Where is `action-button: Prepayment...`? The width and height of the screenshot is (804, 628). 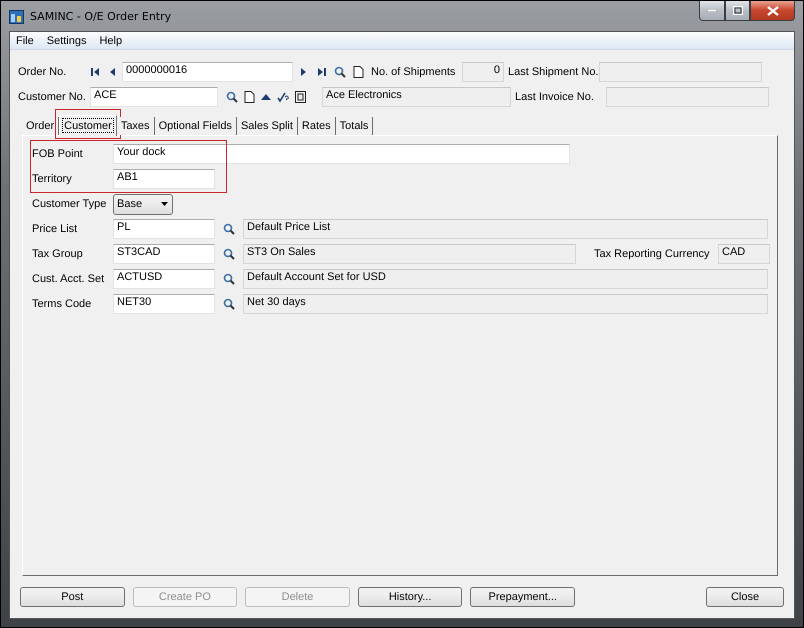 action-button: Prepayment... is located at coordinates (523, 597).